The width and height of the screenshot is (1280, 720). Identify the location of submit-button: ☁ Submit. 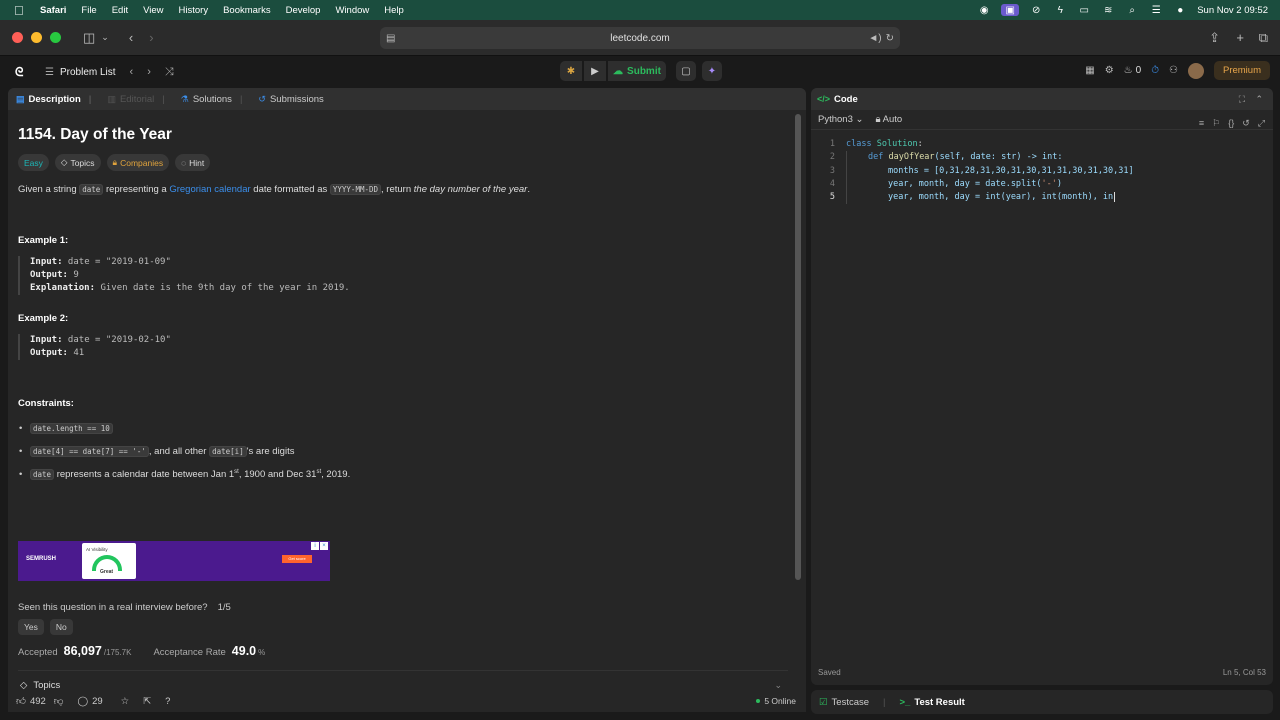
(637, 71).